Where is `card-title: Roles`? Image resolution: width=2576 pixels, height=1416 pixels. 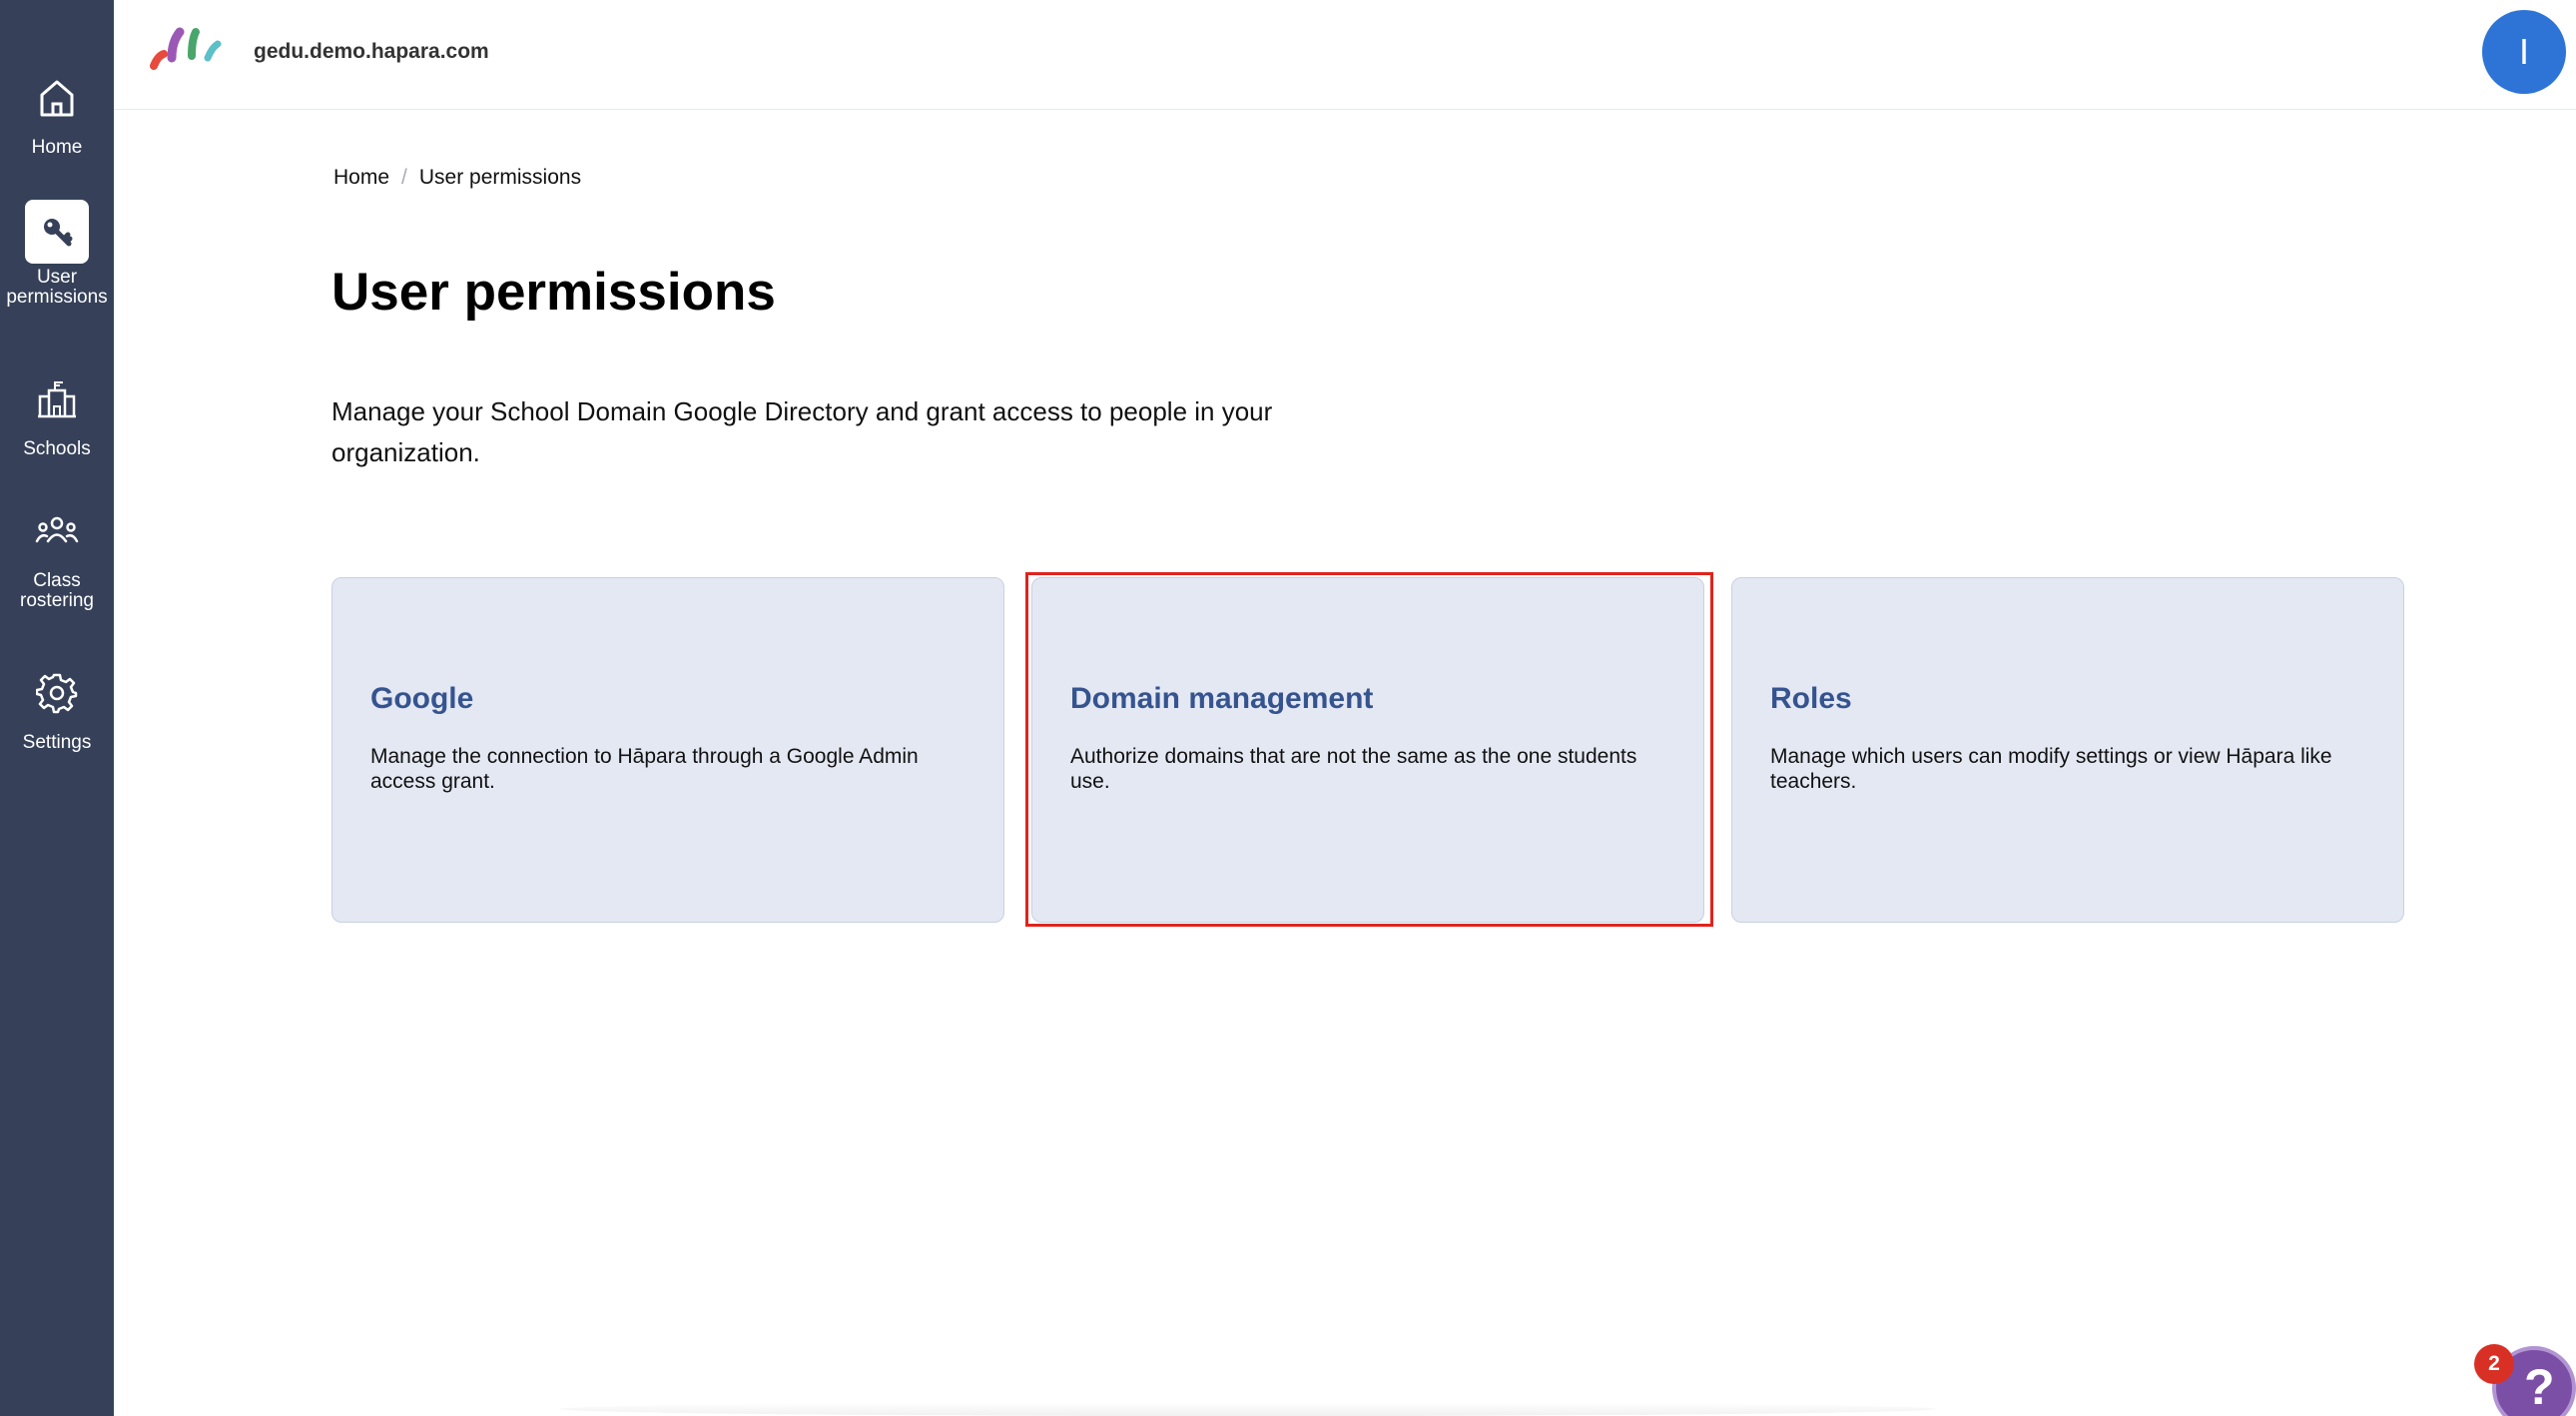 card-title: Roles is located at coordinates (1811, 698).